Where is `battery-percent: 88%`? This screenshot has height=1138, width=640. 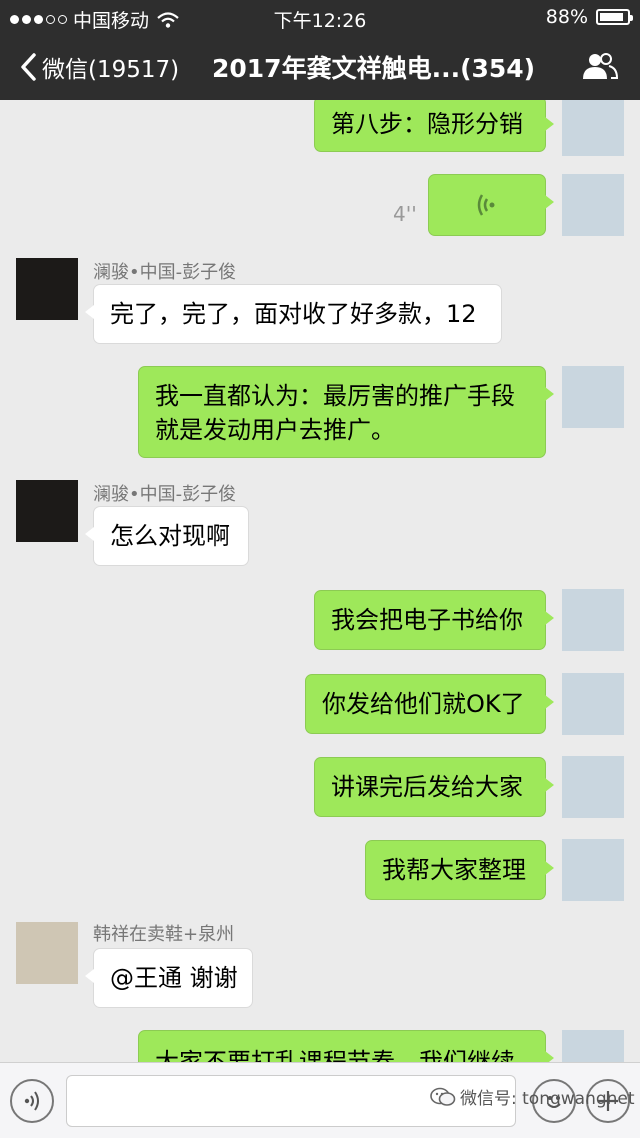 battery-percent: 88% is located at coordinates (566, 17).